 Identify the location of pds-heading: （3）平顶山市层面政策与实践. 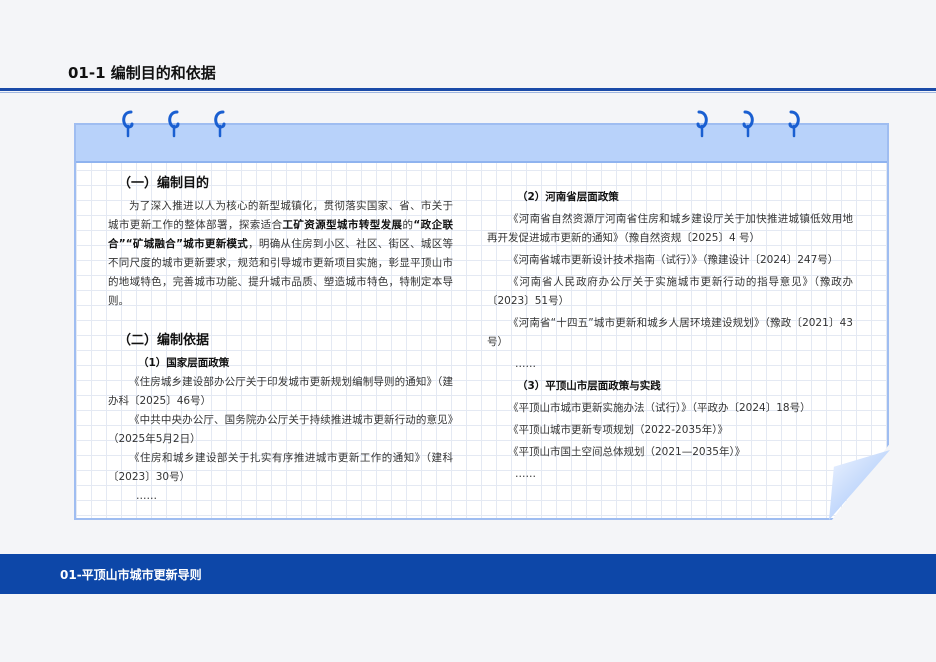
(589, 386).